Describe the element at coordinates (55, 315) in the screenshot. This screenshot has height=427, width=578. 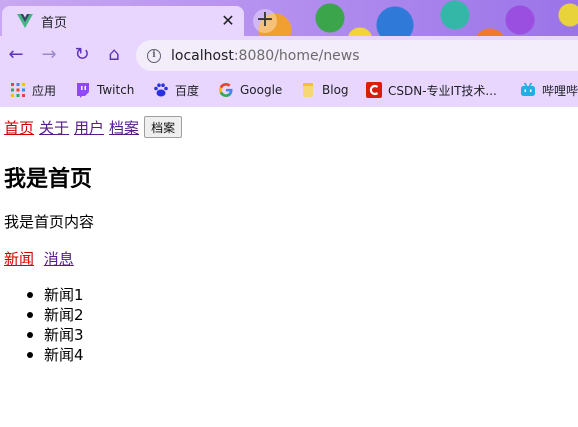
I see `list-item: 新闻2` at that location.